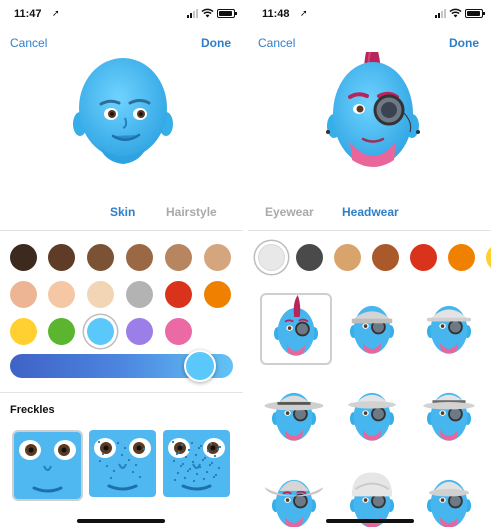 The height and width of the screenshot is (527, 491). What do you see at coordinates (370, 212) in the screenshot?
I see `tab-headwear: Headwear` at bounding box center [370, 212].